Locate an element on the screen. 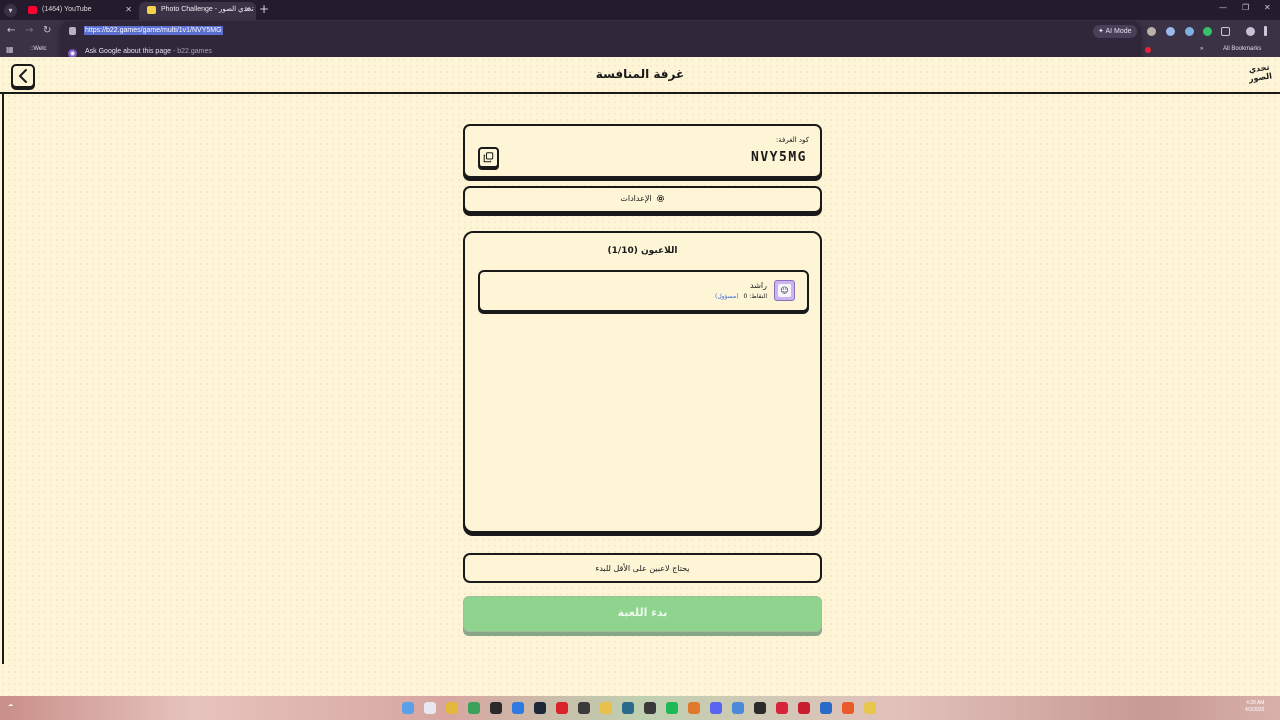  minimize-icon: — is located at coordinates (1223, 7).